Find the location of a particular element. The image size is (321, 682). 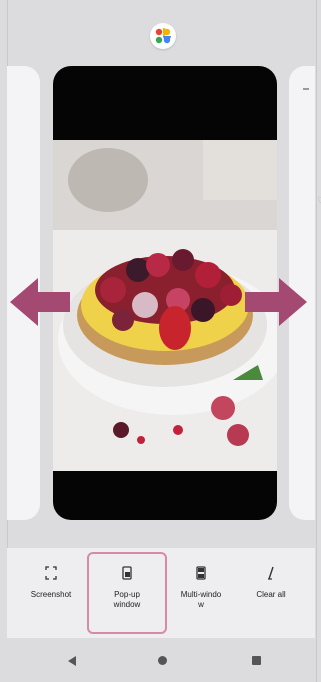

swipe-right-arrow-icon is located at coordinates (276, 302).